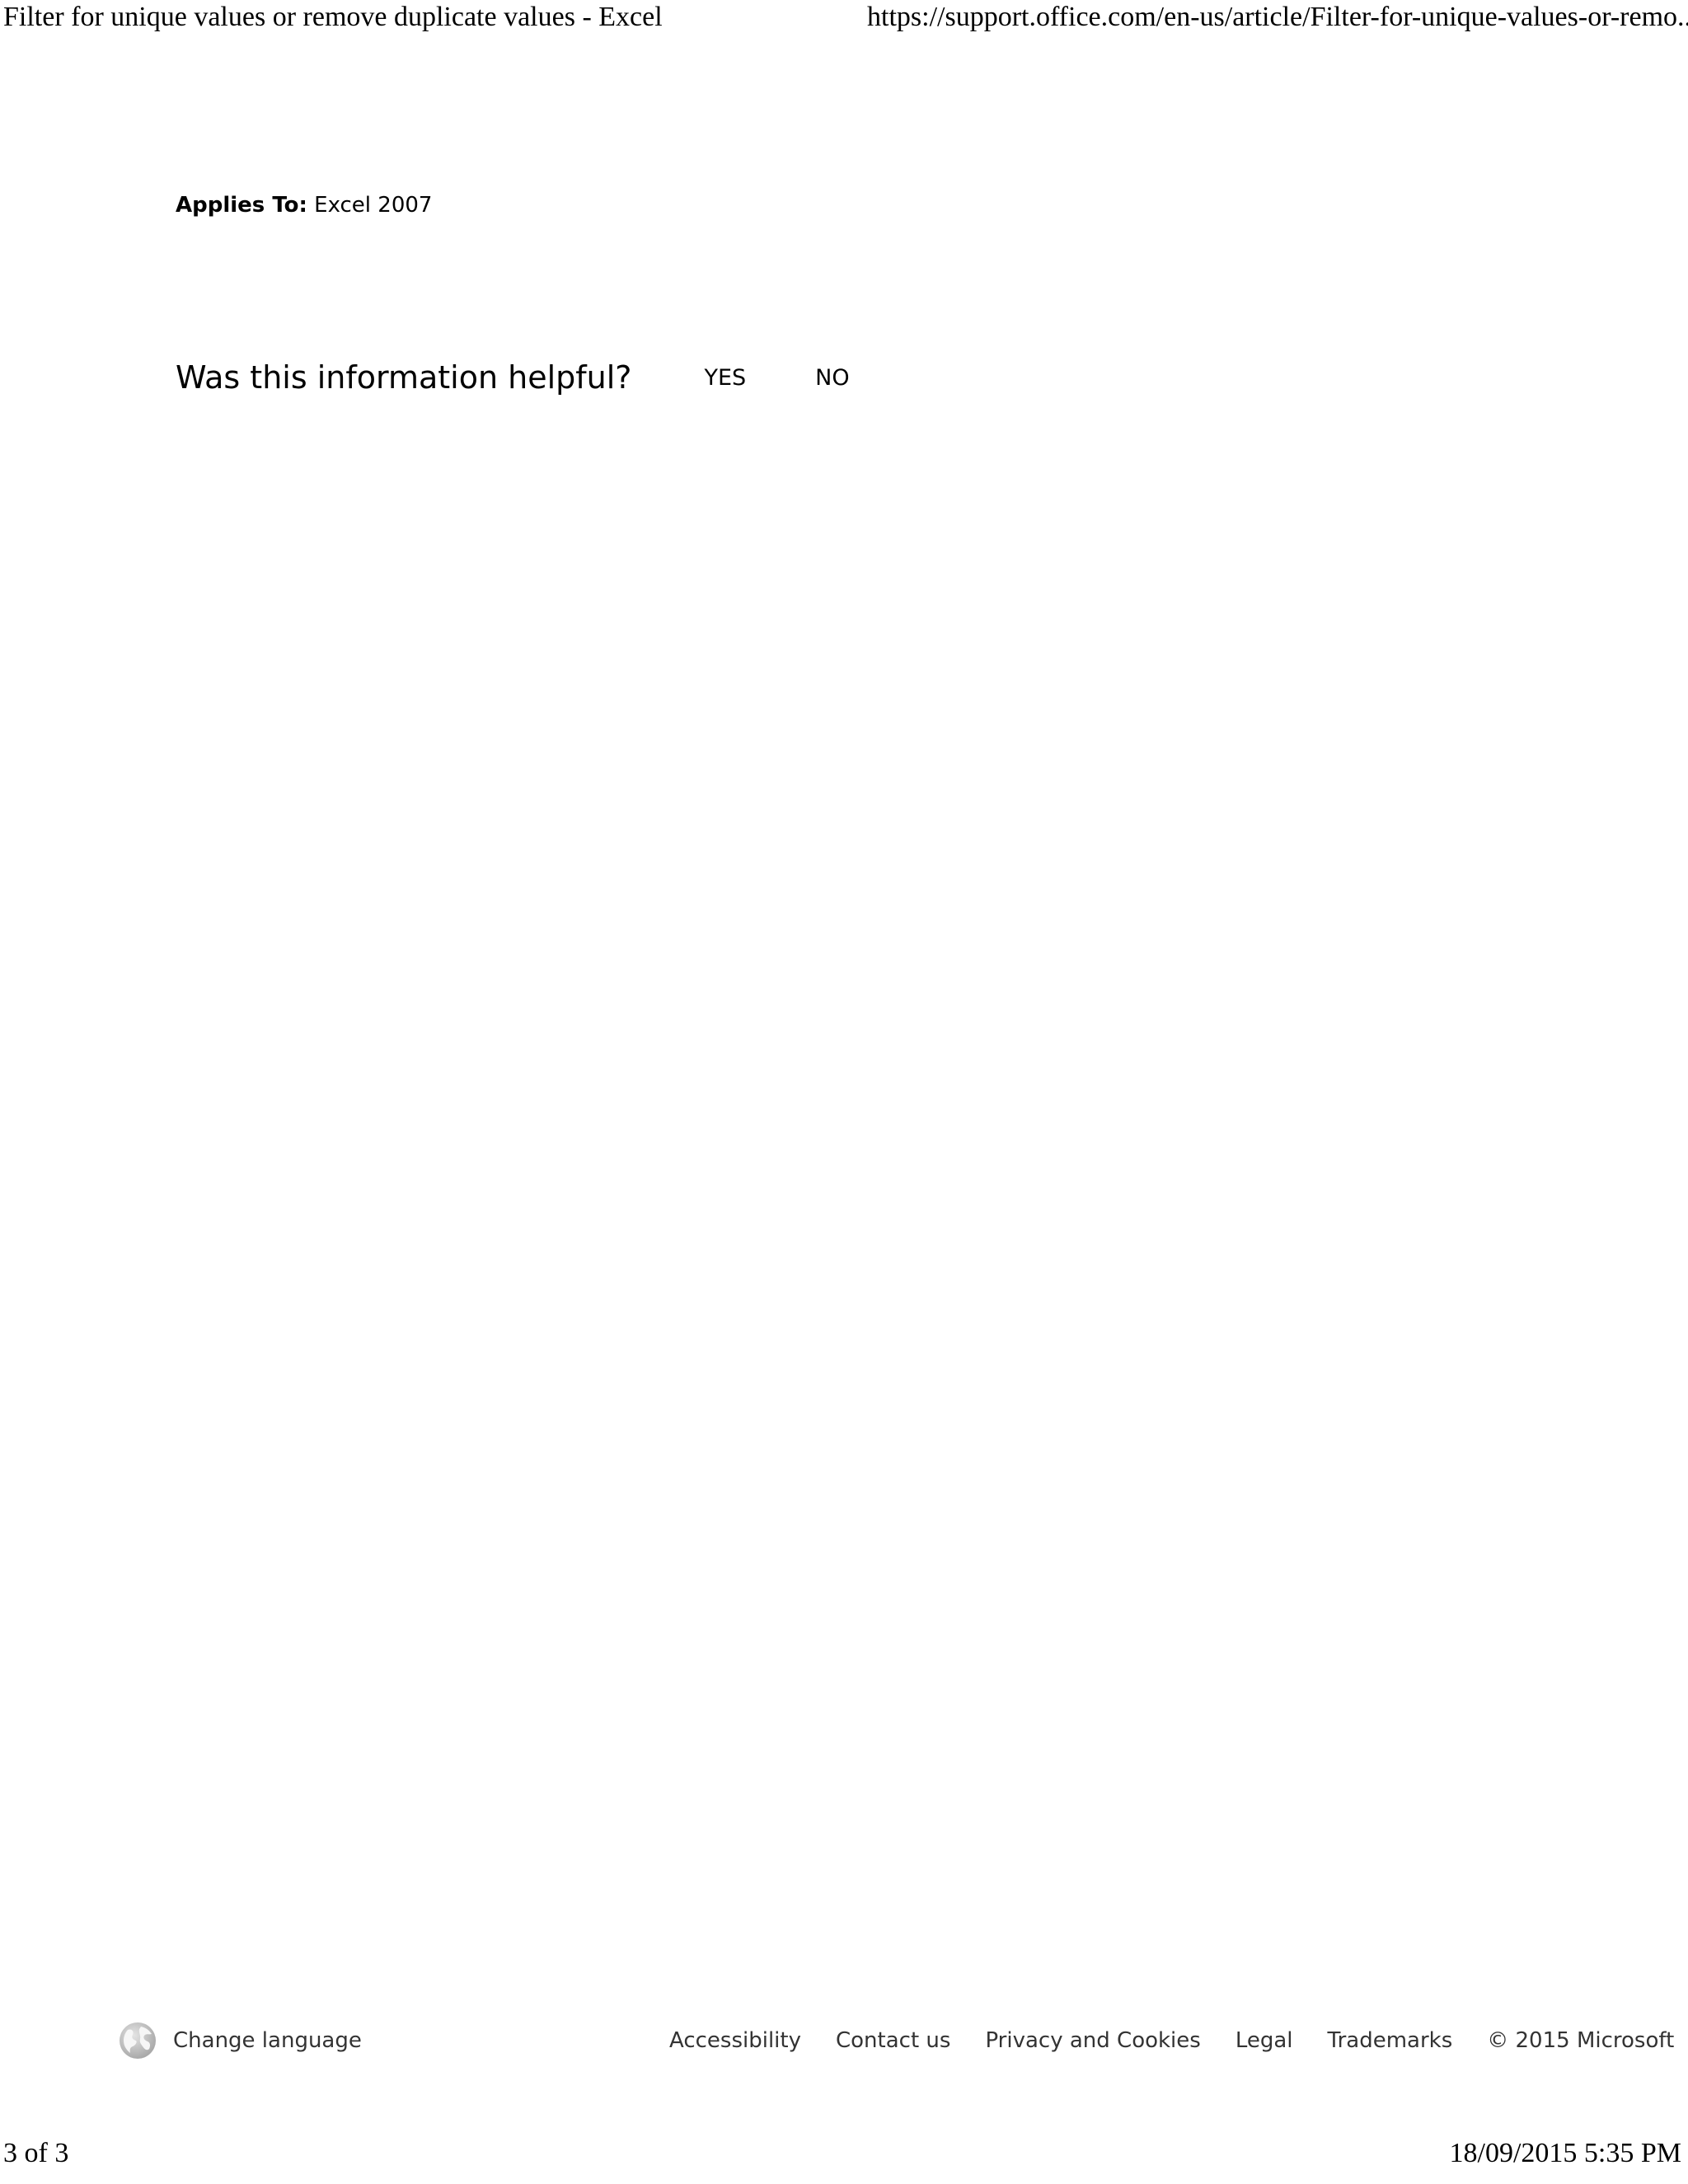  I want to click on change-language-label: Change language, so click(268, 2040).